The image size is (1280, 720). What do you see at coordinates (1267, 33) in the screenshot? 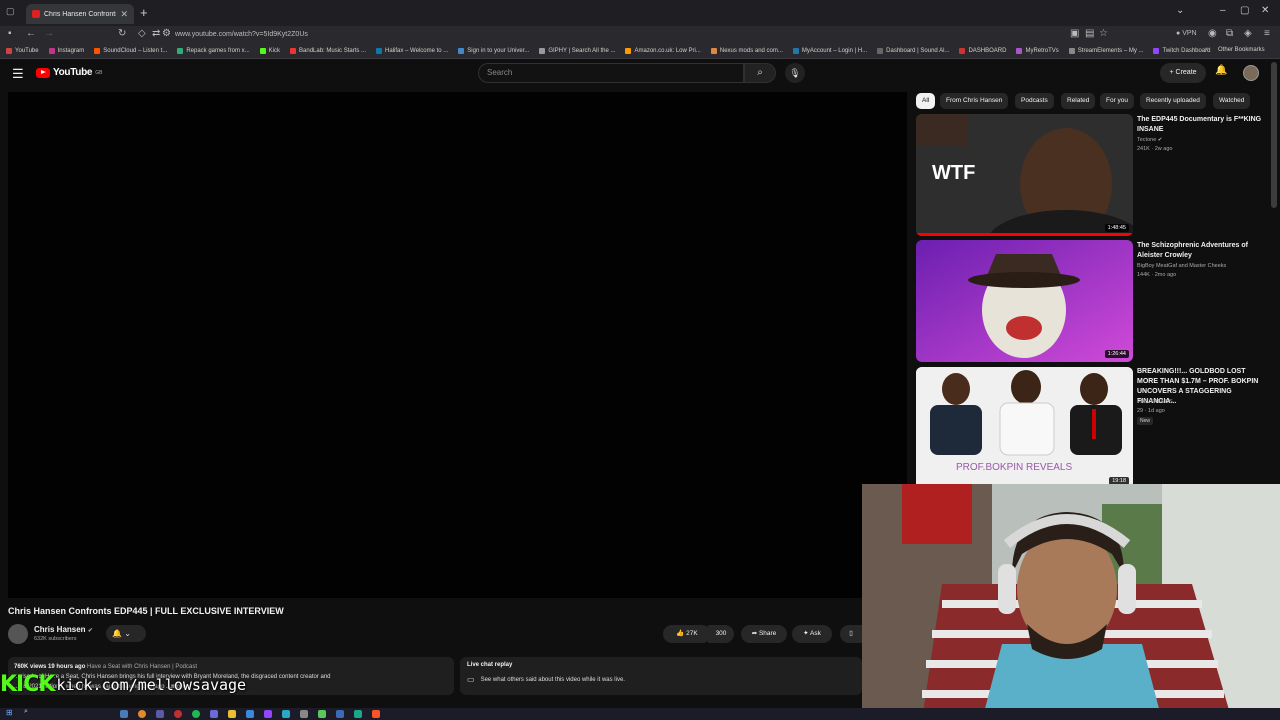
I see `menu-icon: ≡` at bounding box center [1267, 33].